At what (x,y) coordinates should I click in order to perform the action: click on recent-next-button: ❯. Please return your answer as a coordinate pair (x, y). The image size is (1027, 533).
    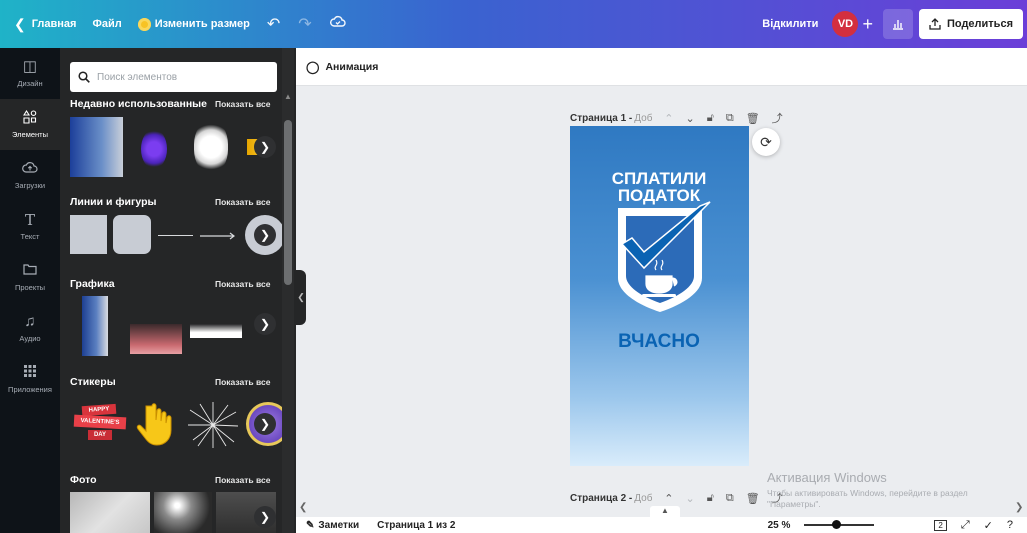
    Looking at the image, I should click on (265, 147).